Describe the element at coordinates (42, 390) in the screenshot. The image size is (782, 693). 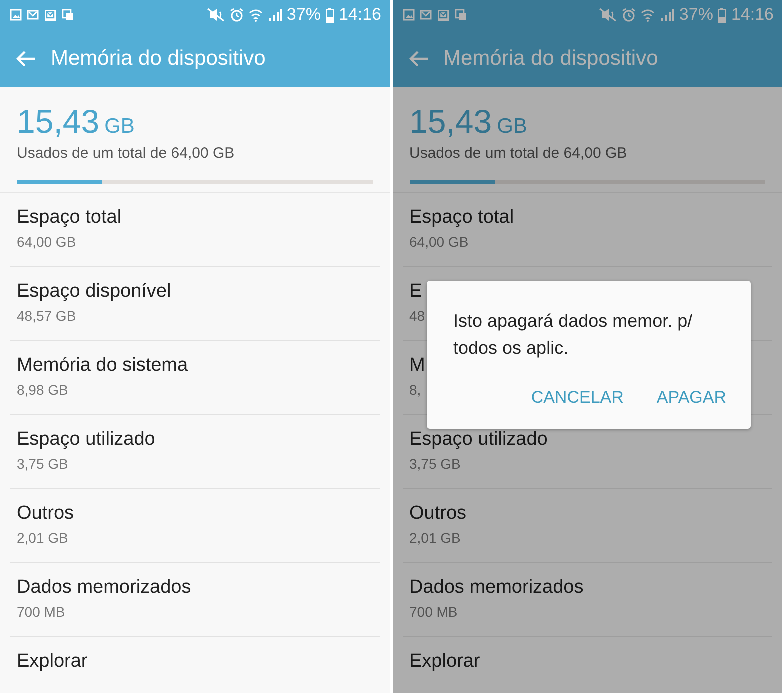
I see `item-value: 8,98 GB` at that location.